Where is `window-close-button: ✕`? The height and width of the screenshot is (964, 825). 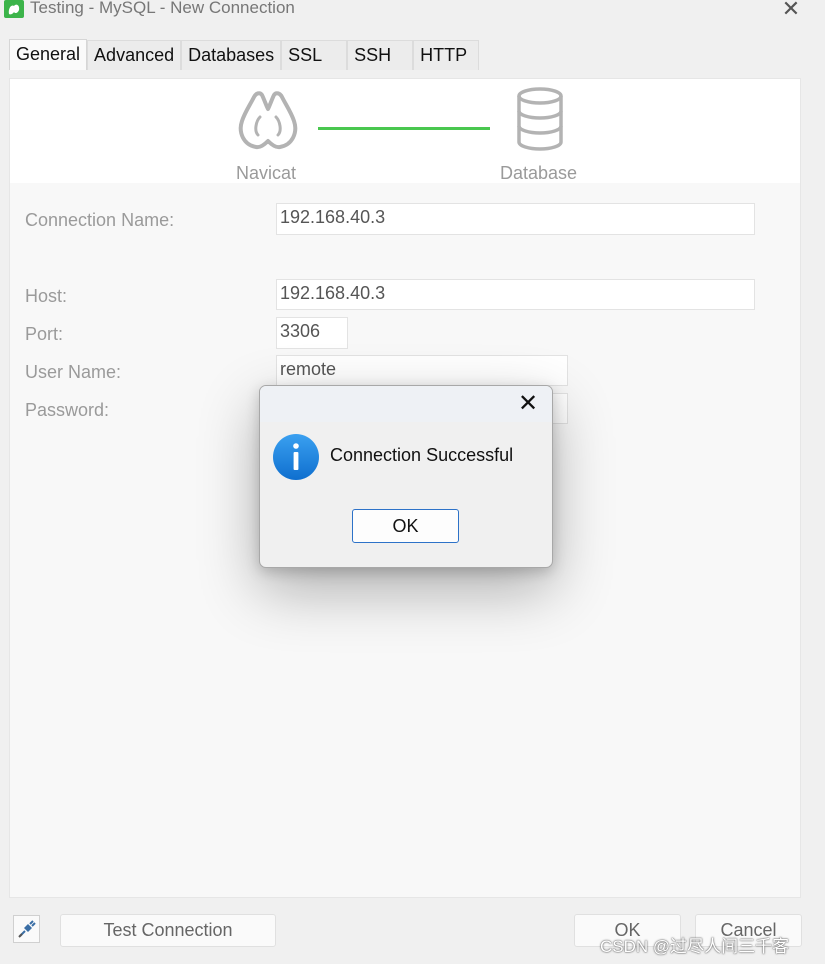 window-close-button: ✕ is located at coordinates (791, 11).